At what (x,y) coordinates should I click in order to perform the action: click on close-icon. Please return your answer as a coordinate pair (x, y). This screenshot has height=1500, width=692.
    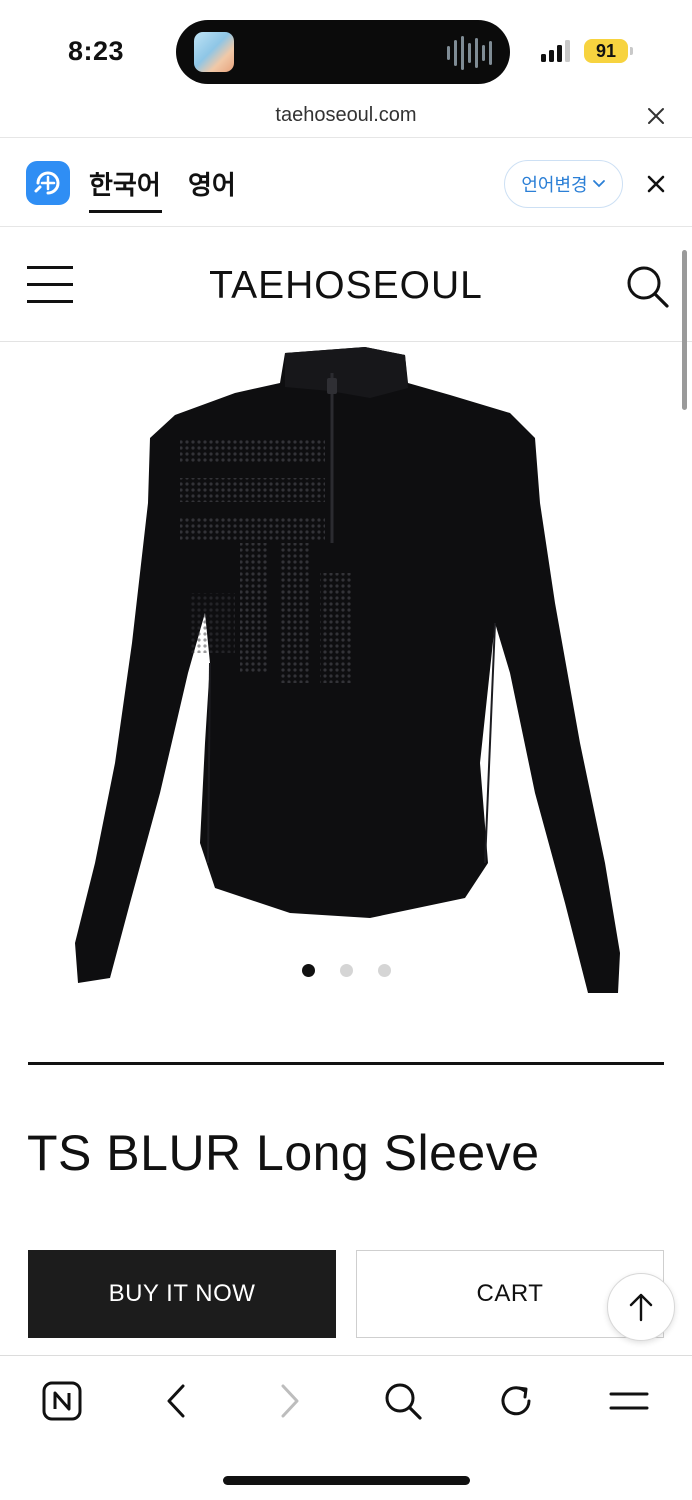
    Looking at the image, I should click on (656, 116).